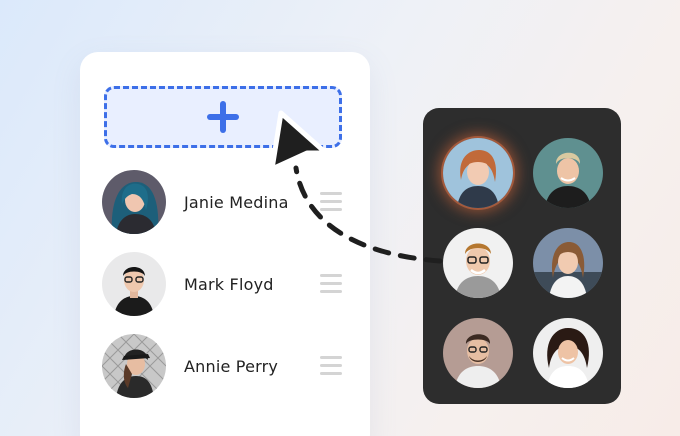 The image size is (680, 436). Describe the element at coordinates (368, 214) in the screenshot. I see `drag-path` at that location.